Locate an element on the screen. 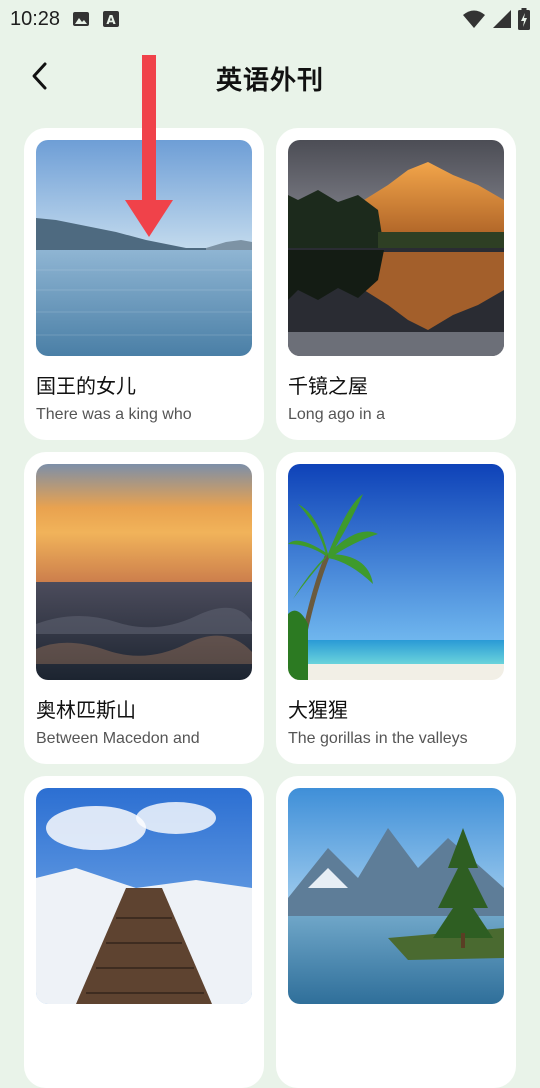  article-card: 大猩猩 The gorillas in the valleys is located at coordinates (396, 608).